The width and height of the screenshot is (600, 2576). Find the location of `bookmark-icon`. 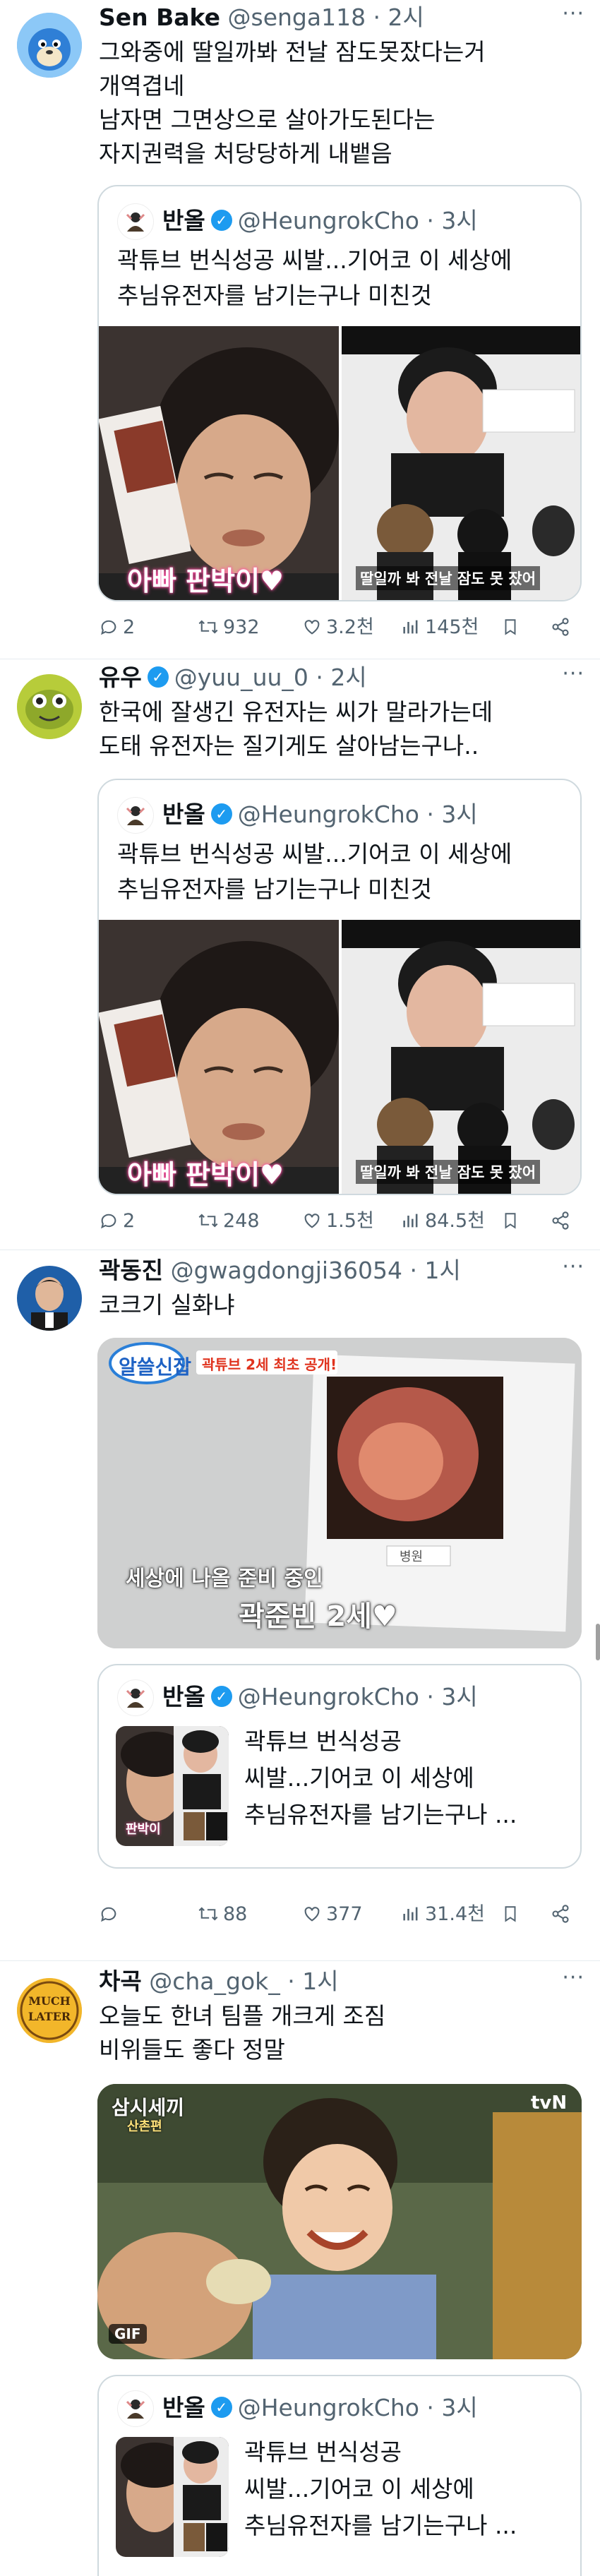

bookmark-icon is located at coordinates (511, 1220).